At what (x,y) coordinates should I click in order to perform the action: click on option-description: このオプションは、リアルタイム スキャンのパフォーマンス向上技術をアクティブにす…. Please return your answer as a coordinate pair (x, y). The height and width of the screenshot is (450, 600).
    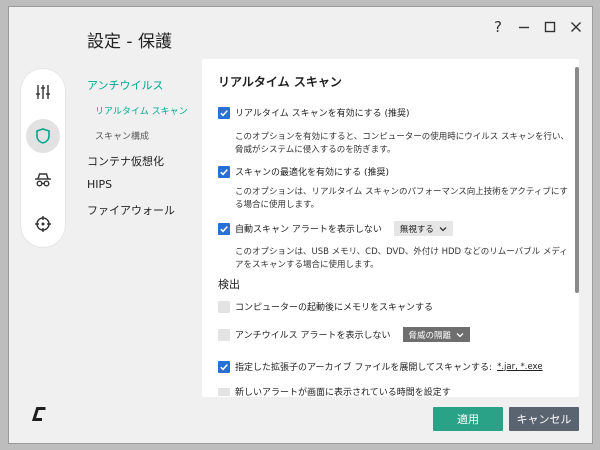
    Looking at the image, I should click on (401, 198).